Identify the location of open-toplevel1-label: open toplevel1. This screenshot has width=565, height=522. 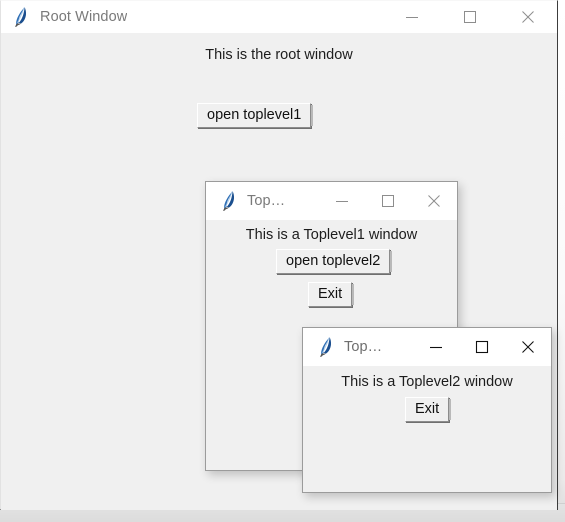
(254, 115).